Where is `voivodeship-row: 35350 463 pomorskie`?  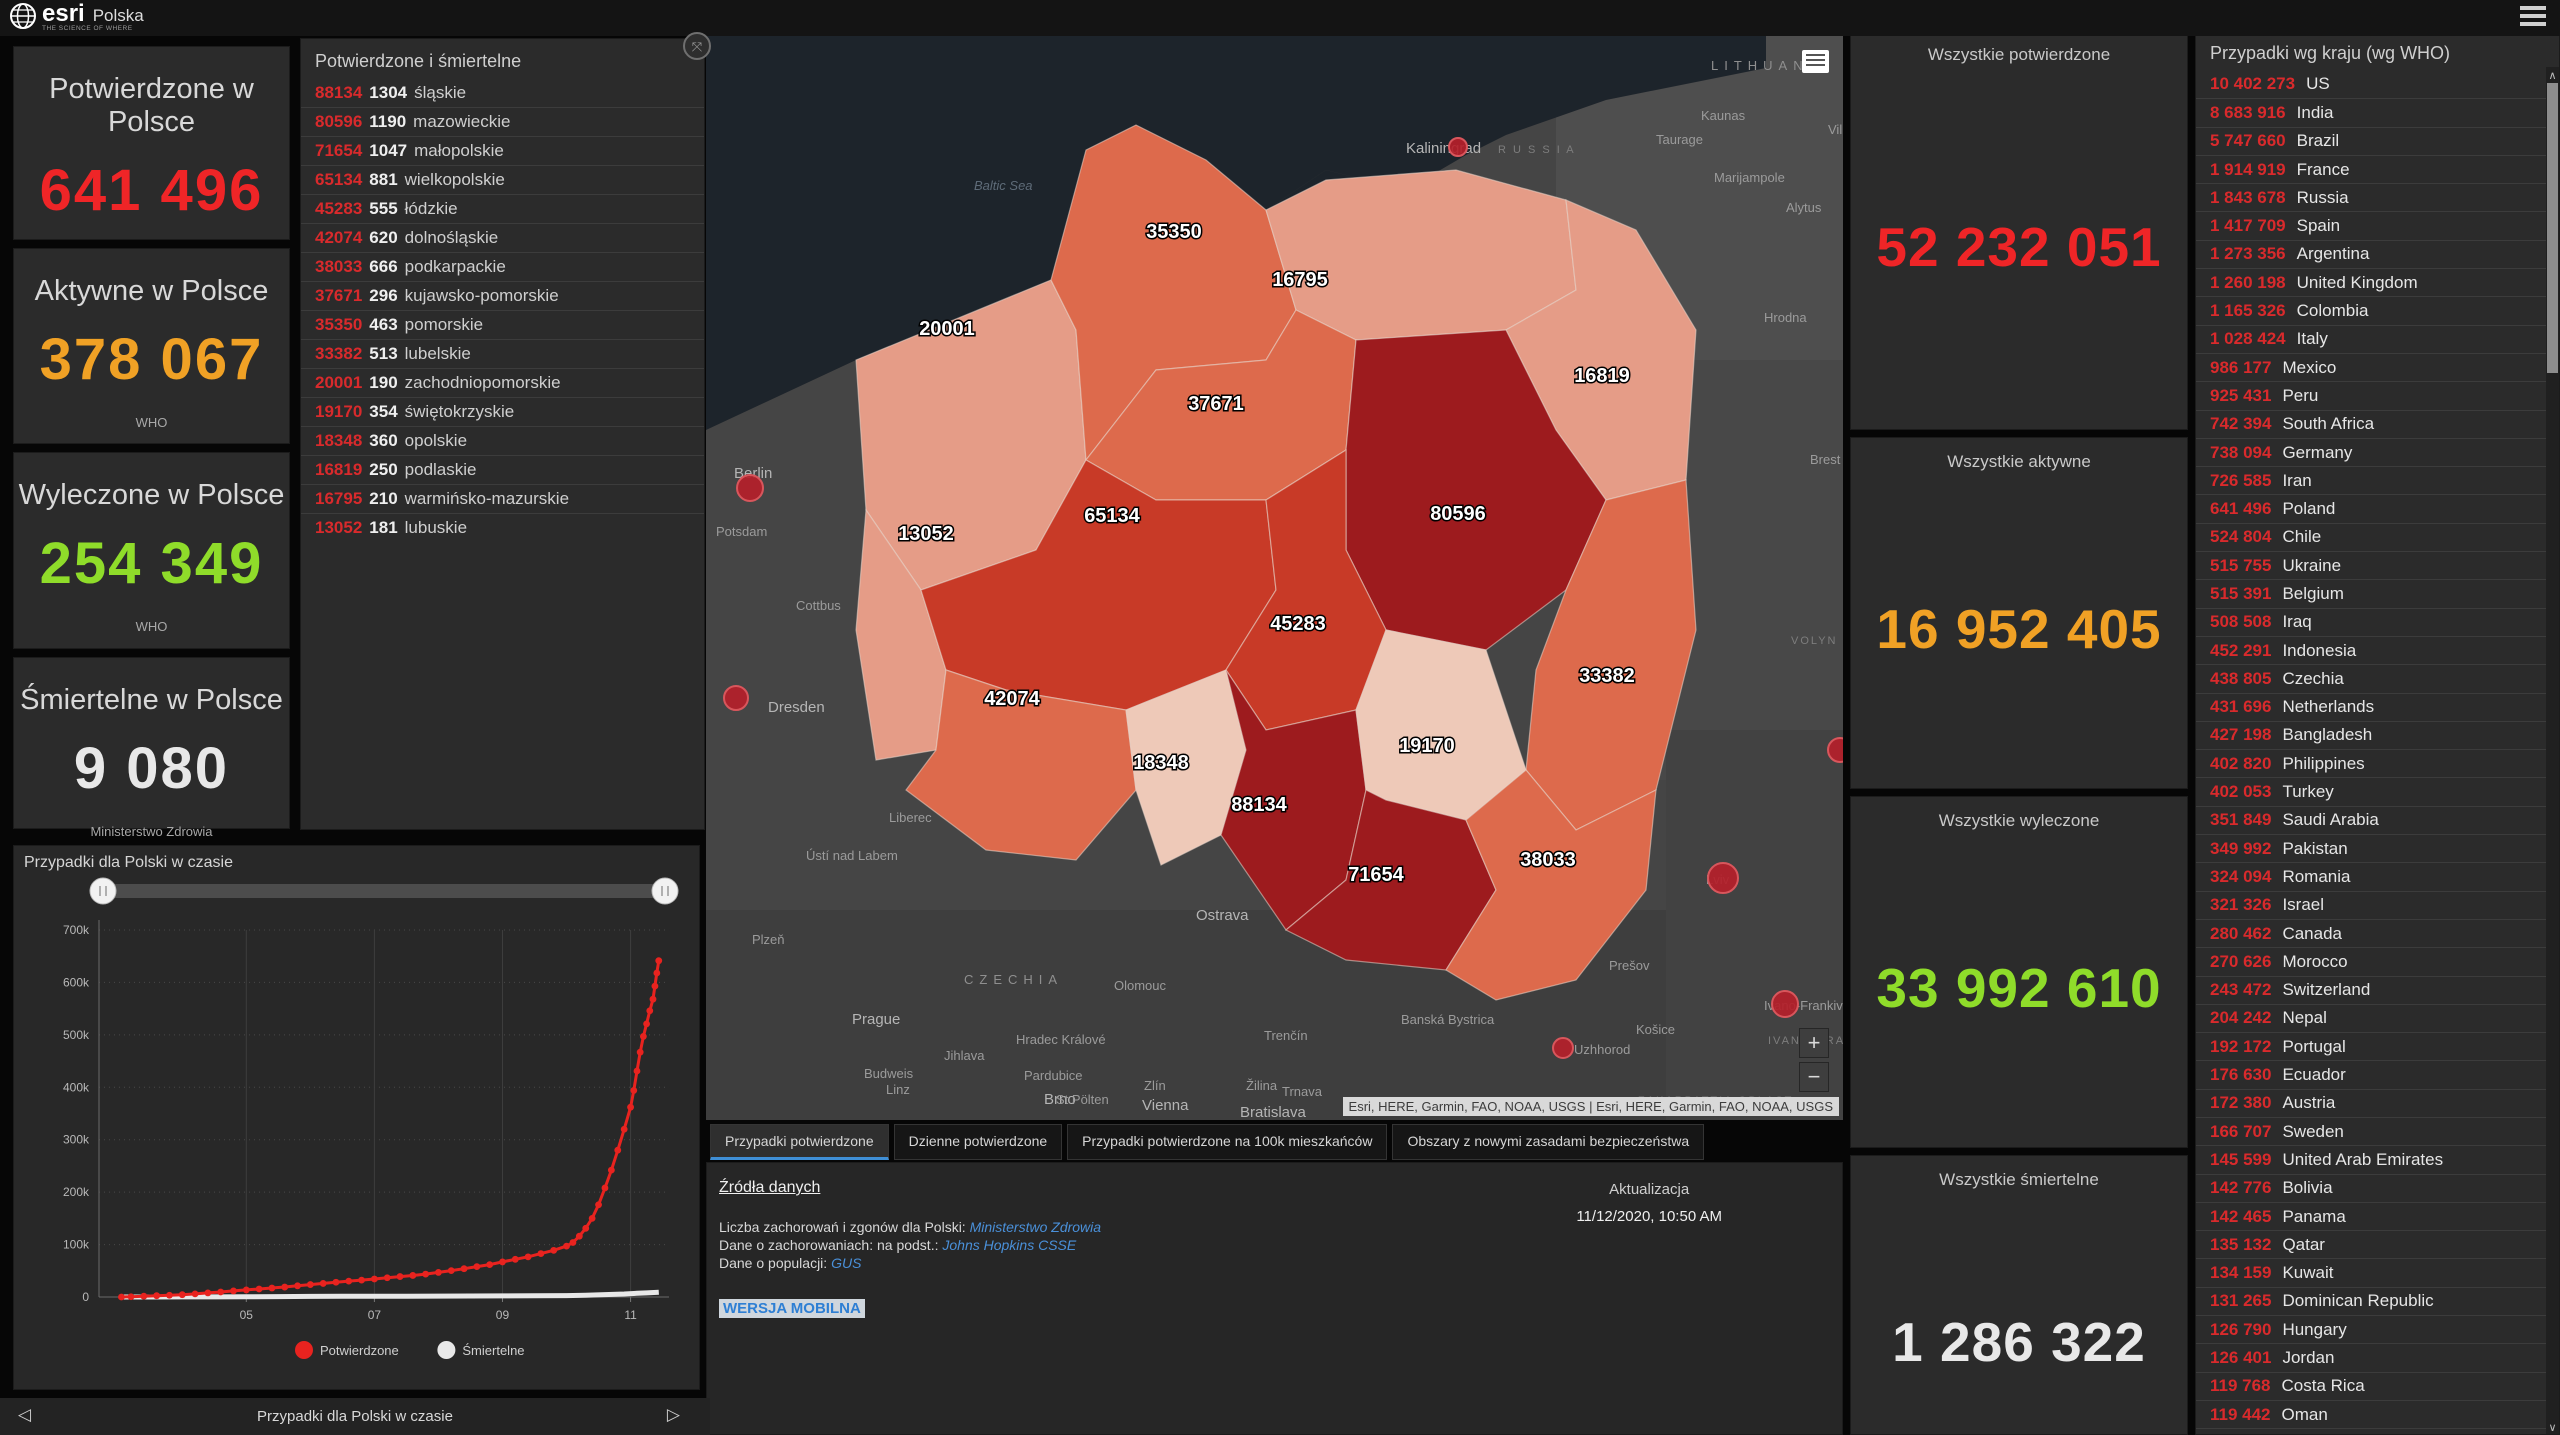
voivodeship-row: 35350 463 pomorskie is located at coordinates (502, 324).